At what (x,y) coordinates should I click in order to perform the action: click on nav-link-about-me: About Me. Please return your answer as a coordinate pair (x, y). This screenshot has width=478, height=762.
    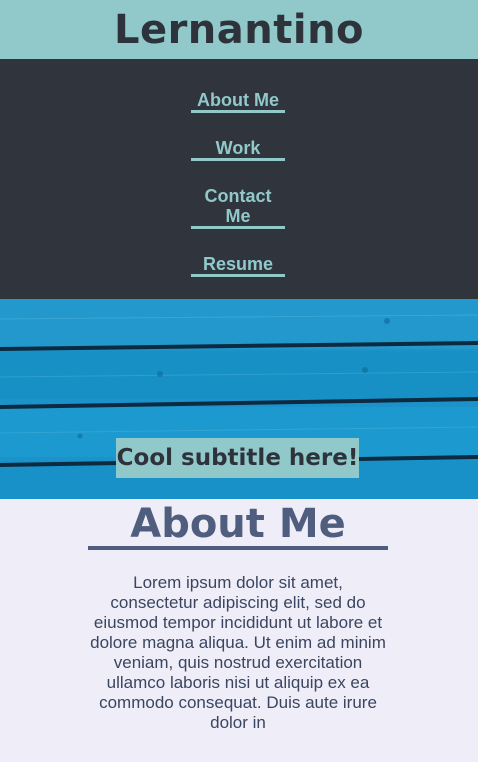
    Looking at the image, I should click on (238, 101).